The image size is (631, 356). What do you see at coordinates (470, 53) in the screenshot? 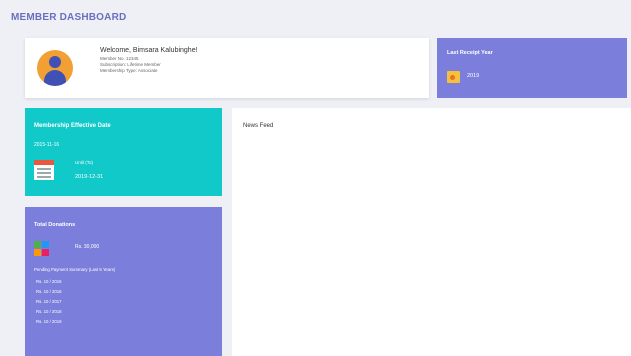
I see `last-receipt-title: Last Receipt Year` at bounding box center [470, 53].